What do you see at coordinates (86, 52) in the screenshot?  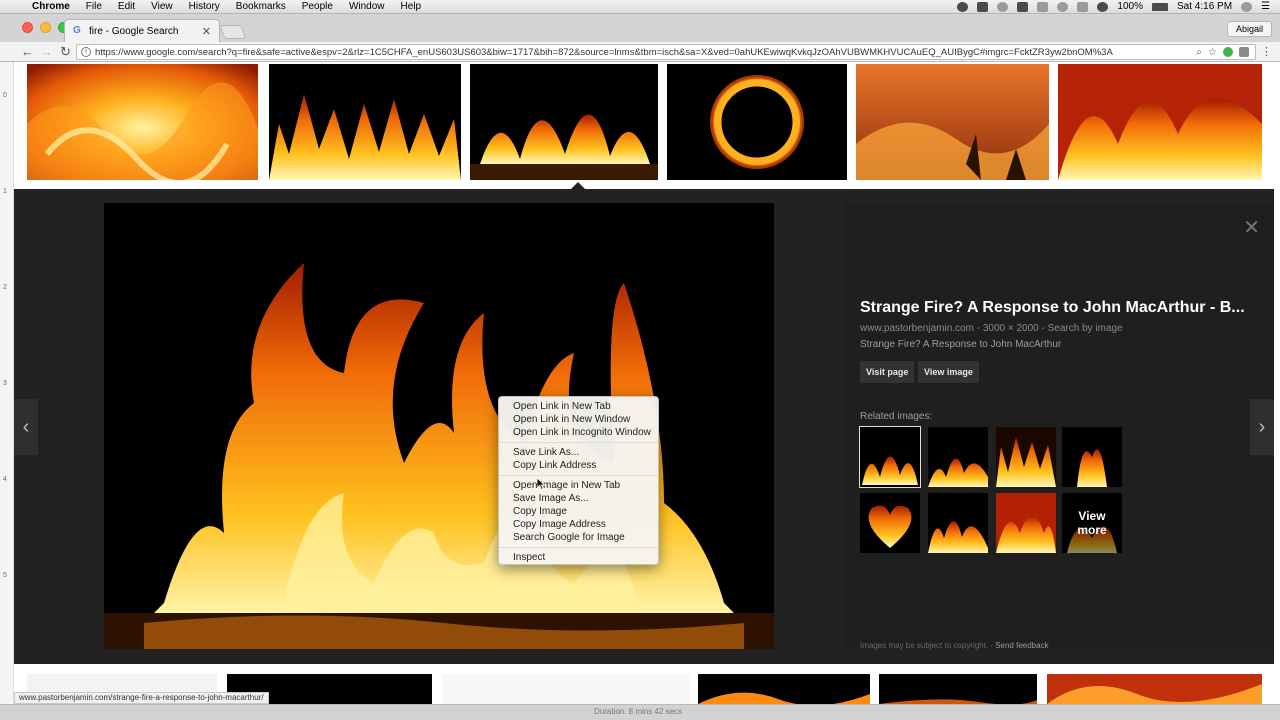 I see `site-info-icon: i` at bounding box center [86, 52].